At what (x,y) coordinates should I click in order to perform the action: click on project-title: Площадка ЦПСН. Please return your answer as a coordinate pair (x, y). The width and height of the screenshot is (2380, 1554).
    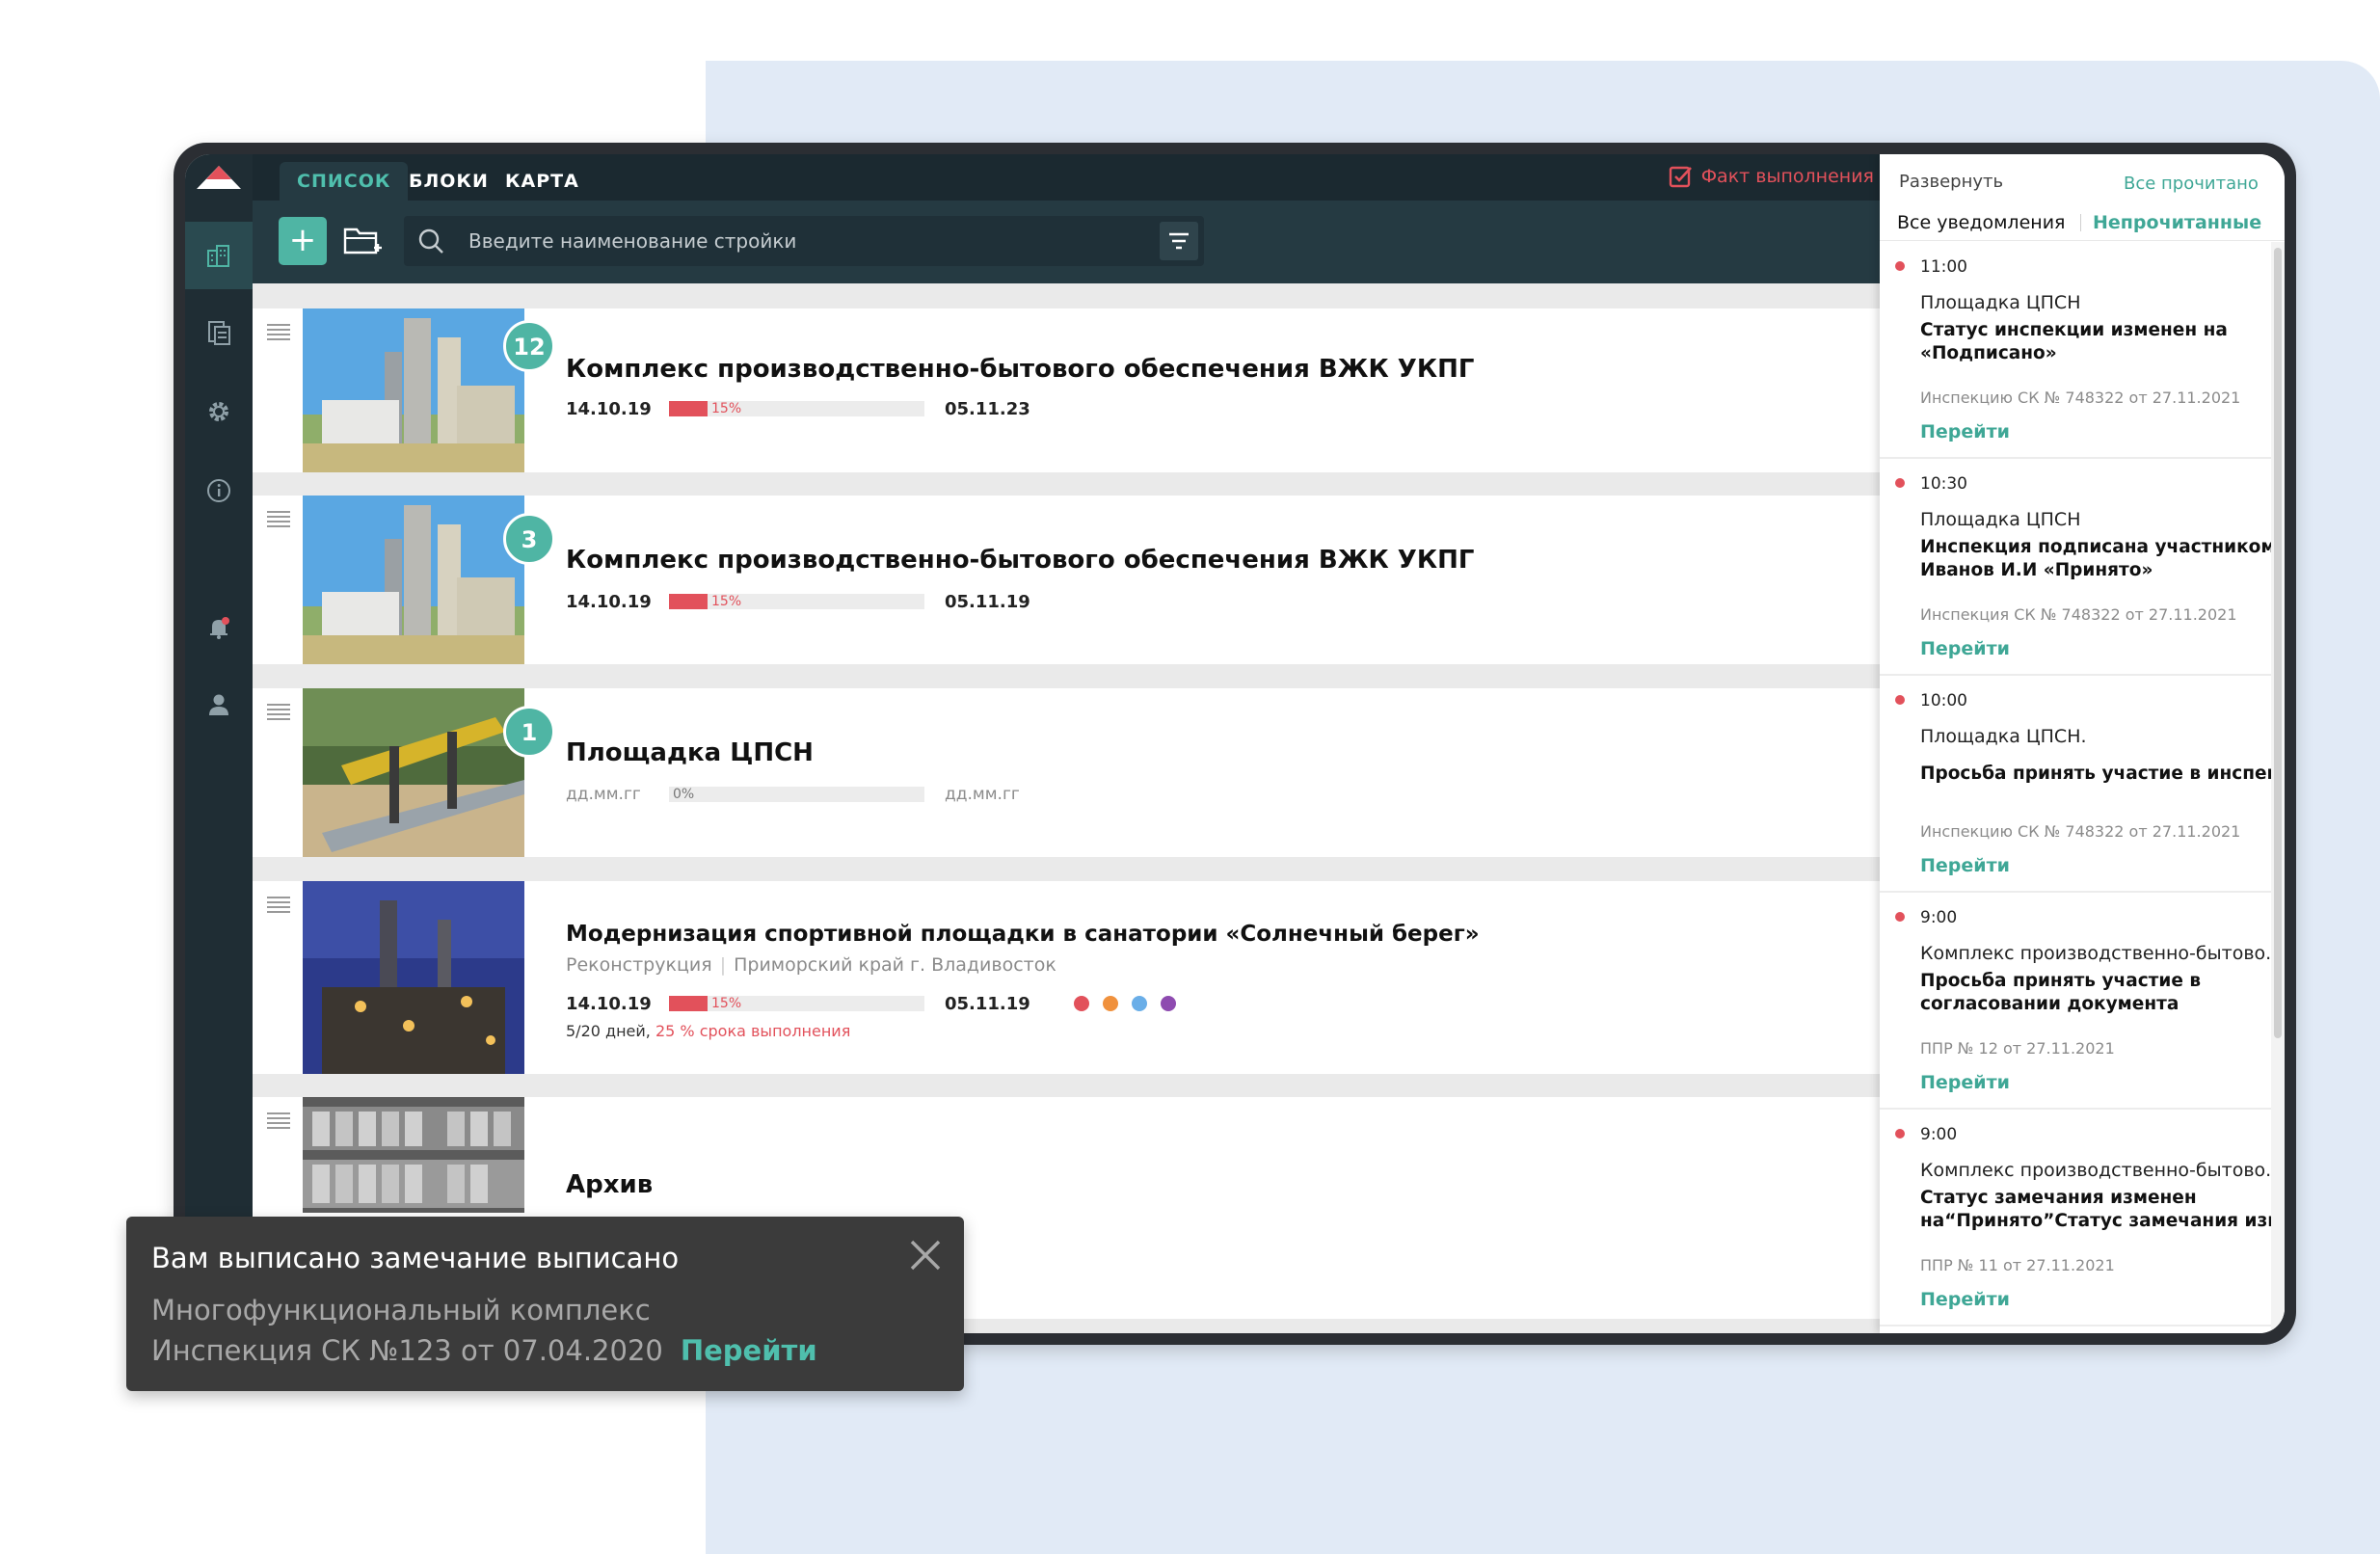
    Looking at the image, I should click on (690, 752).